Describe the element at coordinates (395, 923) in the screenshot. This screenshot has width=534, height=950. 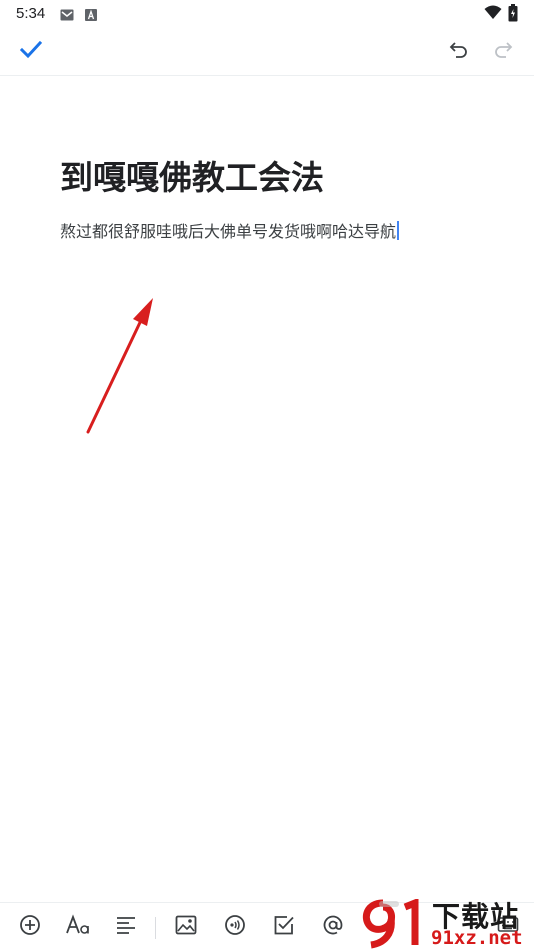
I see `watermark-logo` at that location.